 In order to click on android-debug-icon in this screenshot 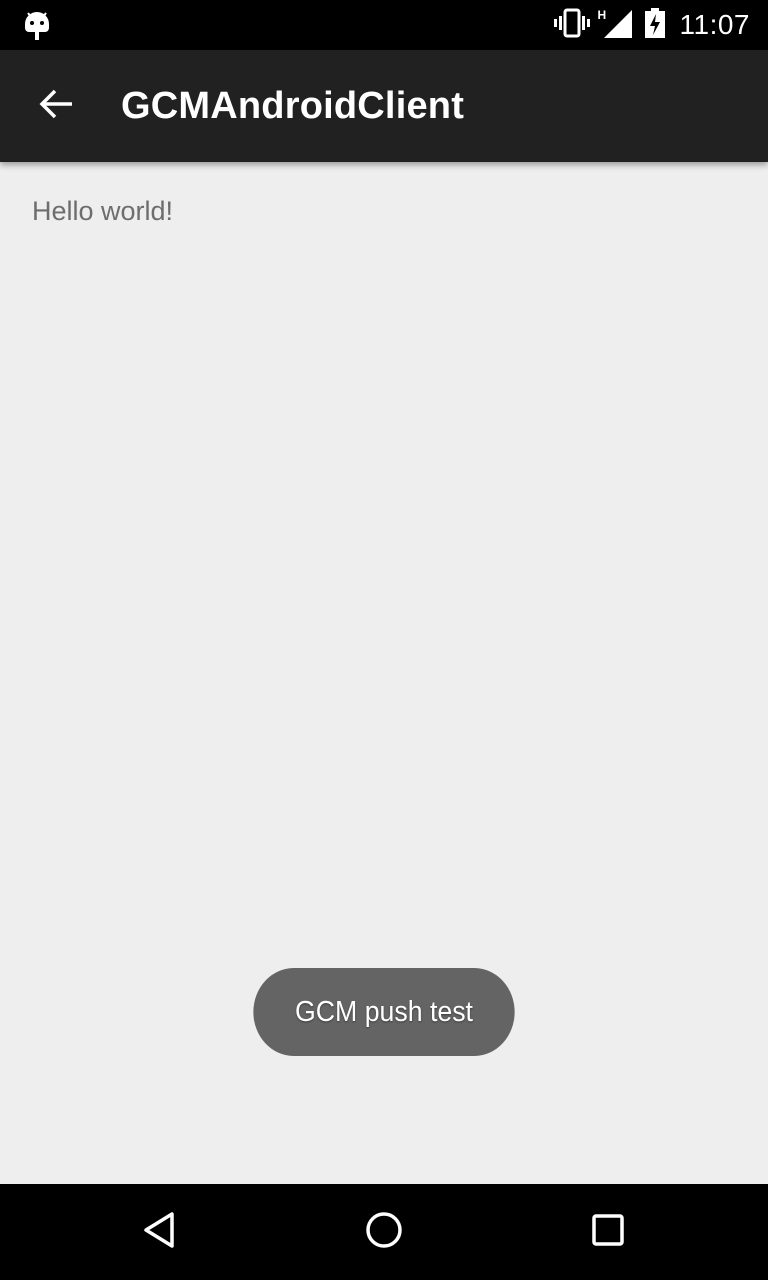, I will do `click(37, 25)`.